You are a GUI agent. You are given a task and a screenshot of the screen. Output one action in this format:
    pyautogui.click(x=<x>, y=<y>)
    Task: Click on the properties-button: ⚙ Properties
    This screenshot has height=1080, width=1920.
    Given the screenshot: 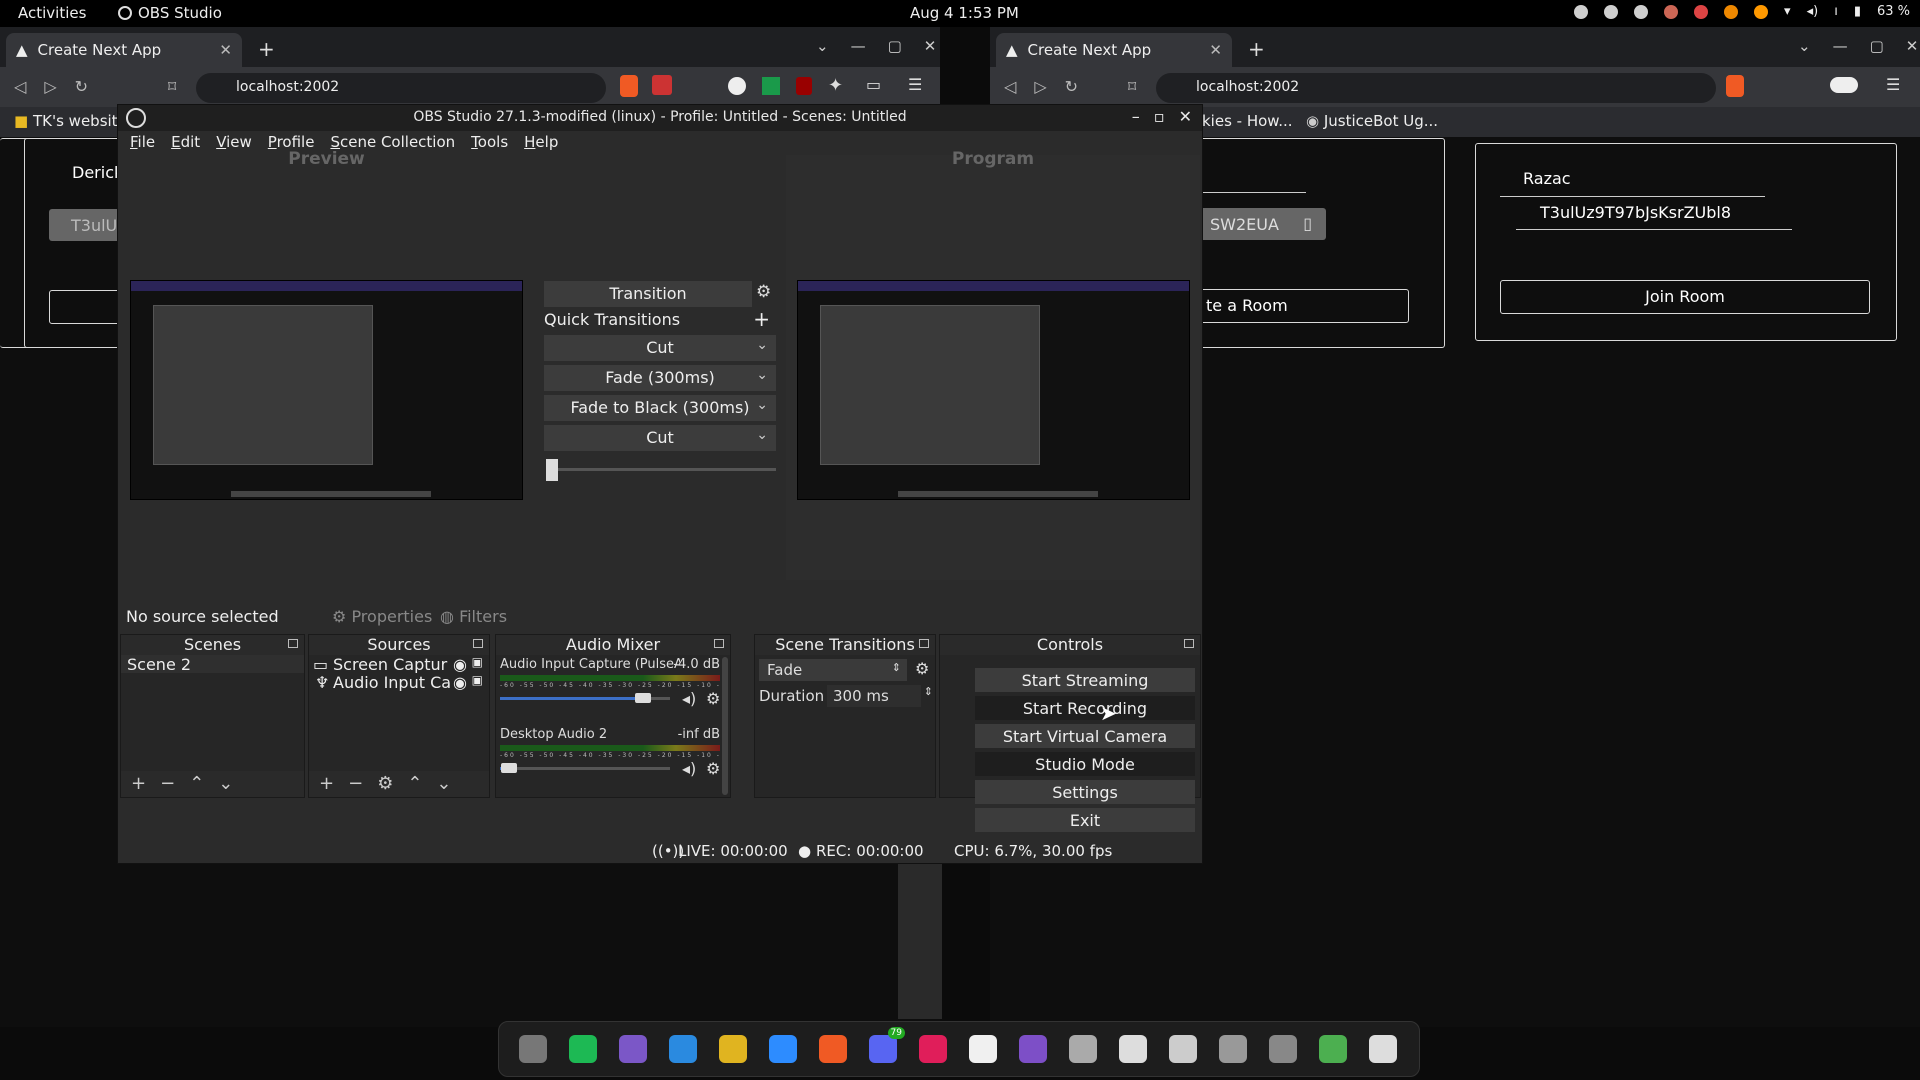 What is the action you would take?
    pyautogui.click(x=382, y=616)
    